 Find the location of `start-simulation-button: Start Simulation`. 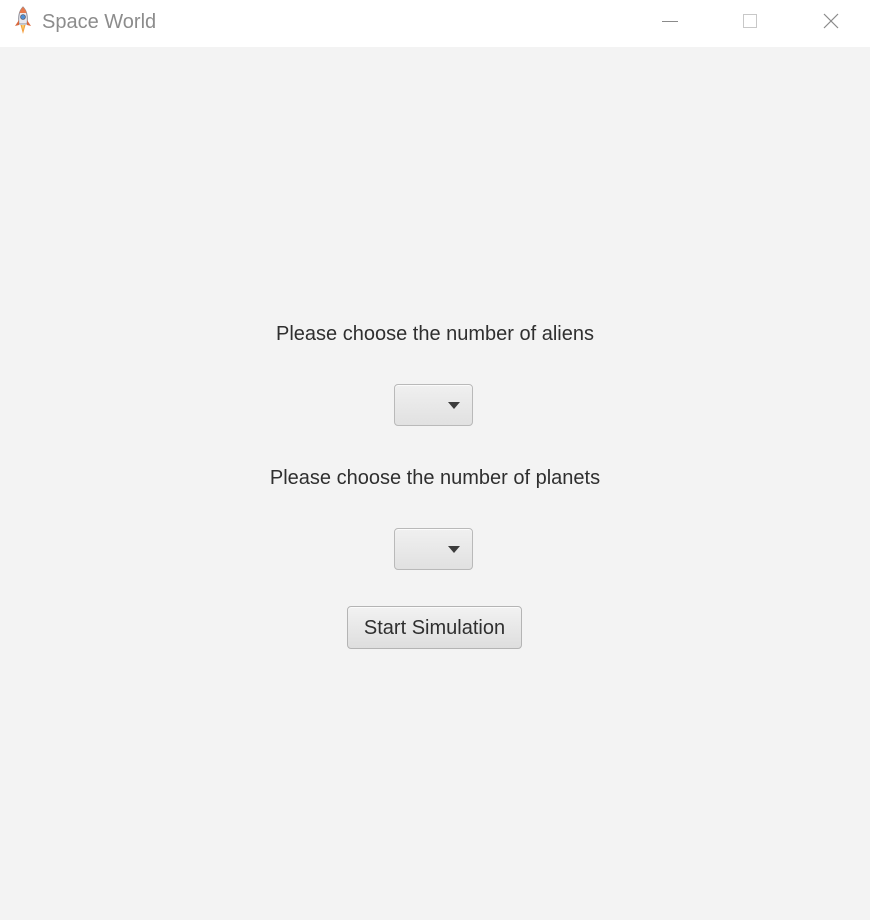

start-simulation-button: Start Simulation is located at coordinates (434, 627).